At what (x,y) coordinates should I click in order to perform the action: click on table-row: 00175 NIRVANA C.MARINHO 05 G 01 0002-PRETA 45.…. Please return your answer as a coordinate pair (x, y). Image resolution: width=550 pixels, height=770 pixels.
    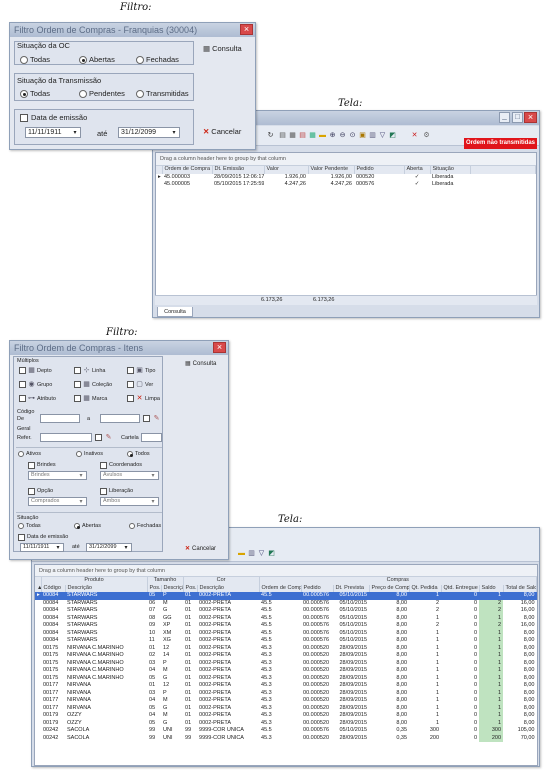
    Looking at the image, I should click on (286, 678).